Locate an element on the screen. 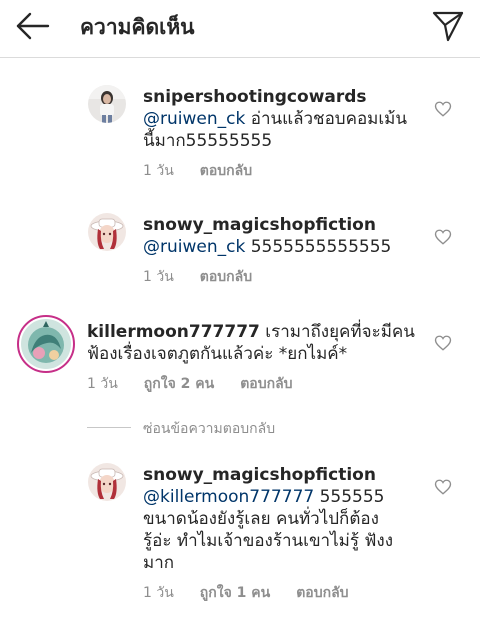  hide-replies-label: ซ่อนข้อความตอบกลับ is located at coordinates (209, 429).